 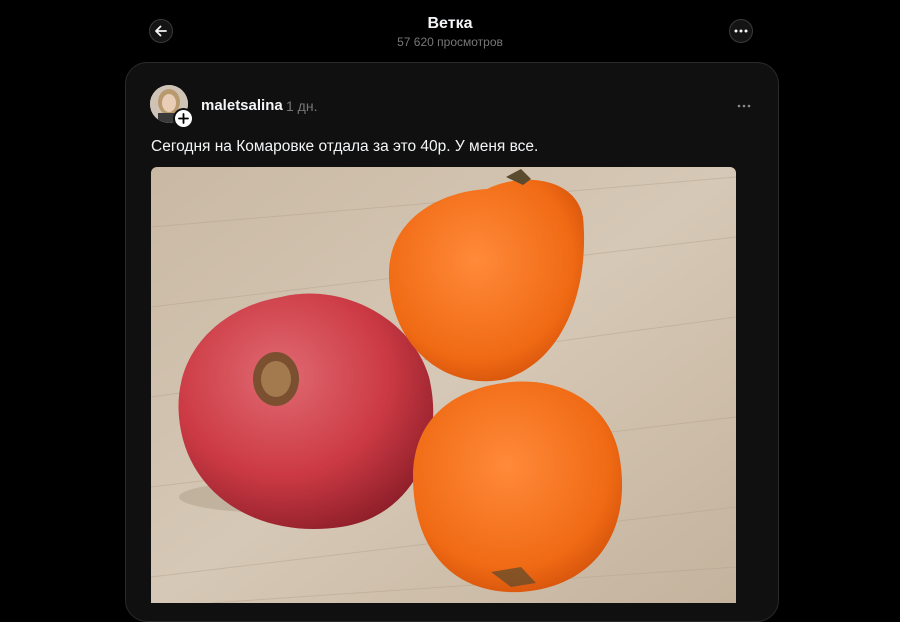 I want to click on thread-options-button, so click(x=741, y=31).